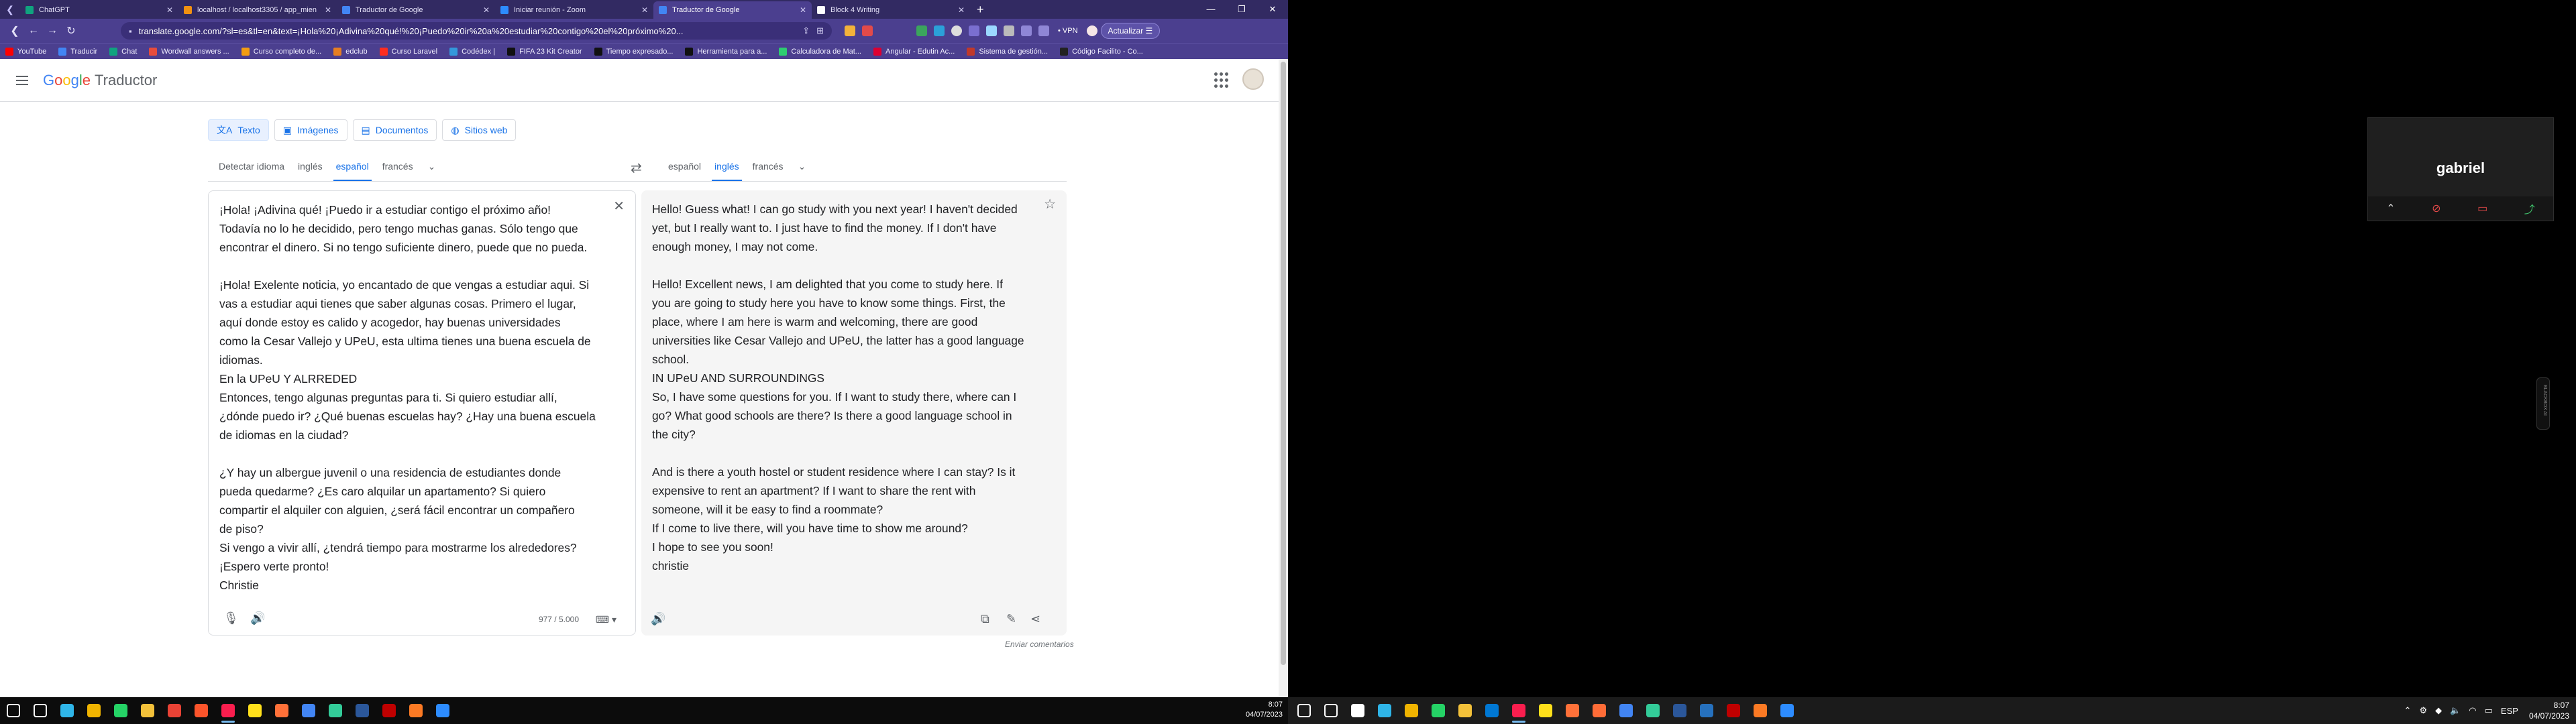 This screenshot has height=724, width=2576. What do you see at coordinates (77, 52) in the screenshot?
I see `bookmark-item: Traducir` at bounding box center [77, 52].